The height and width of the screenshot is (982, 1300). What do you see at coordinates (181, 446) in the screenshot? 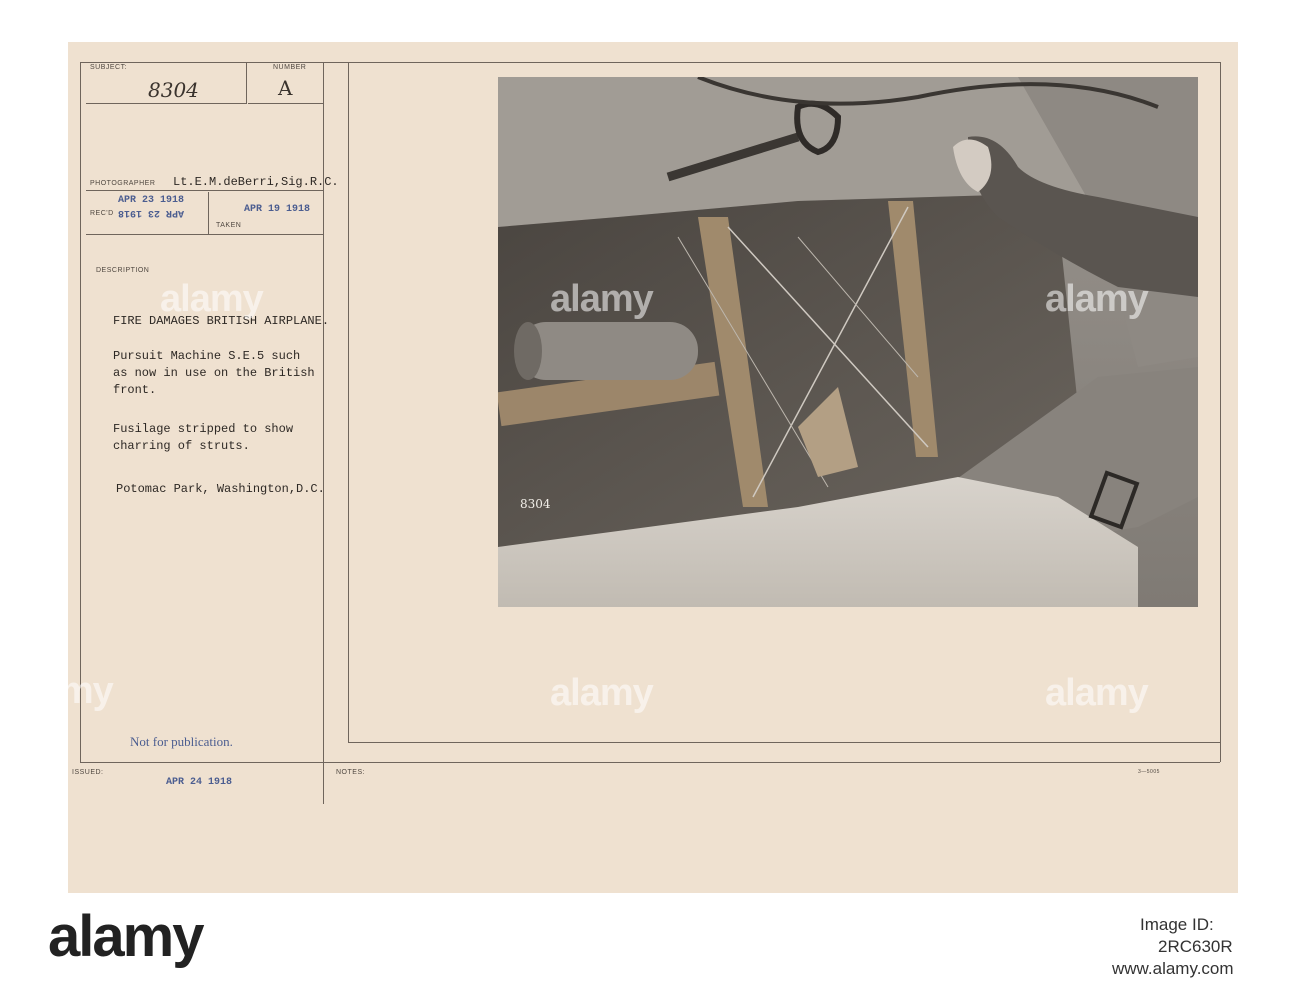
I see `description-line: charring of struts.` at bounding box center [181, 446].